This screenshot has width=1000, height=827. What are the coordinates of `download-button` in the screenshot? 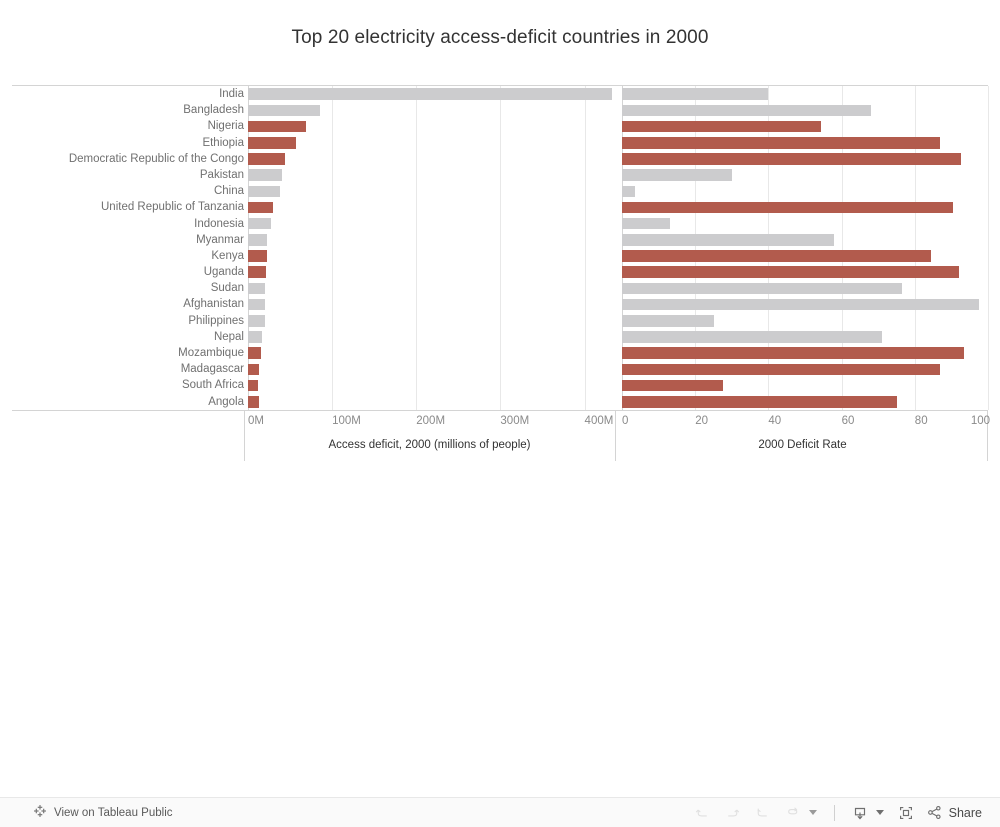 It's located at (860, 813).